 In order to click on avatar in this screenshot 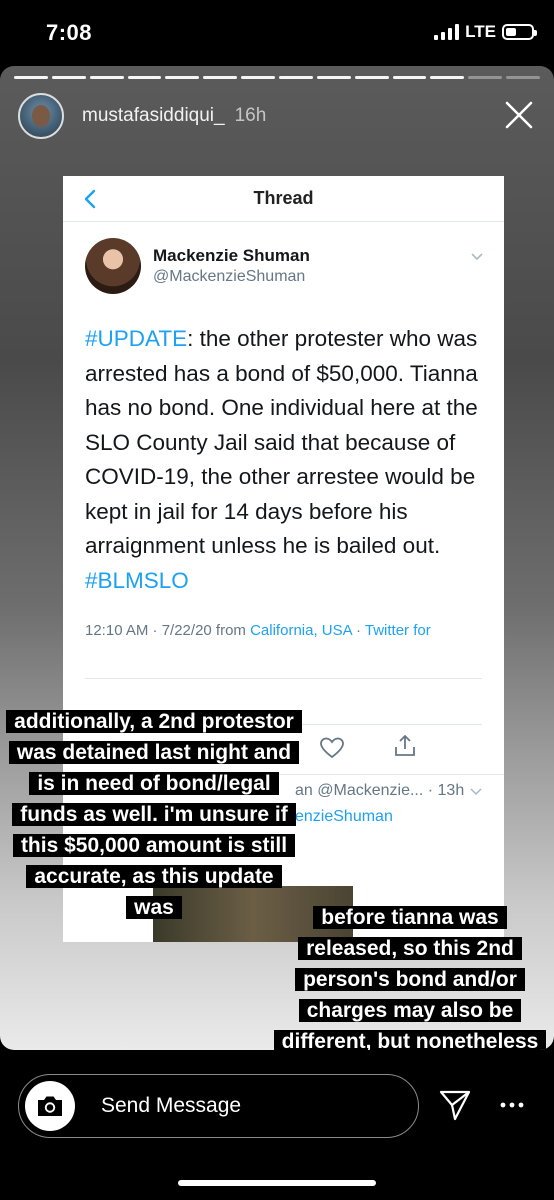, I will do `click(41, 116)`.